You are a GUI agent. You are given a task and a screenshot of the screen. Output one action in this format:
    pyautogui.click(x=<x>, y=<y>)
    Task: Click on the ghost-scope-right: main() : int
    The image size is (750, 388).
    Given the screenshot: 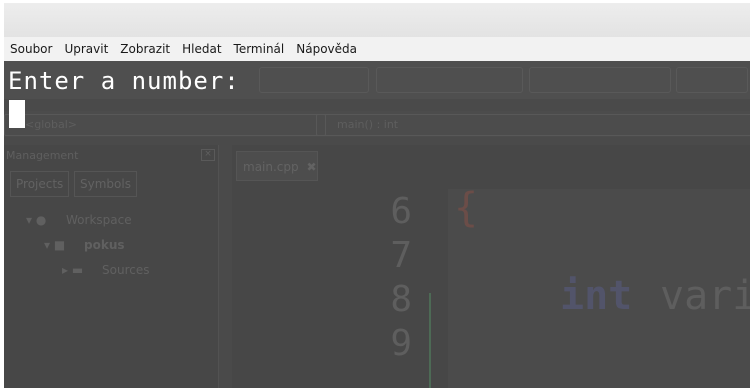 What is the action you would take?
    pyautogui.click(x=533, y=125)
    